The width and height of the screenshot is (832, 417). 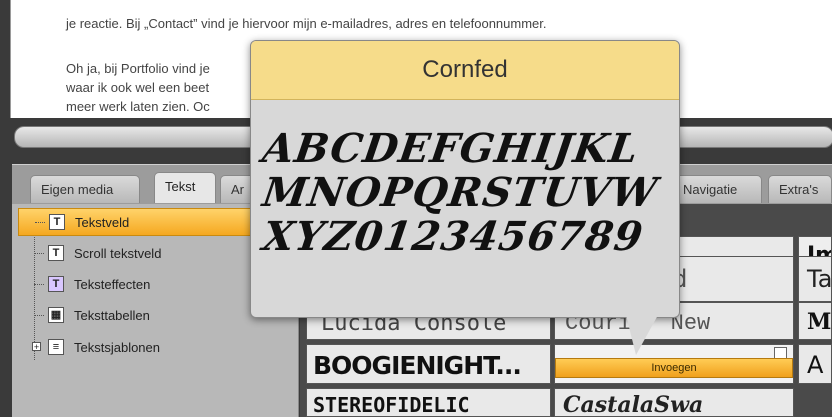 I want to click on font-cell: A, so click(x=815, y=364).